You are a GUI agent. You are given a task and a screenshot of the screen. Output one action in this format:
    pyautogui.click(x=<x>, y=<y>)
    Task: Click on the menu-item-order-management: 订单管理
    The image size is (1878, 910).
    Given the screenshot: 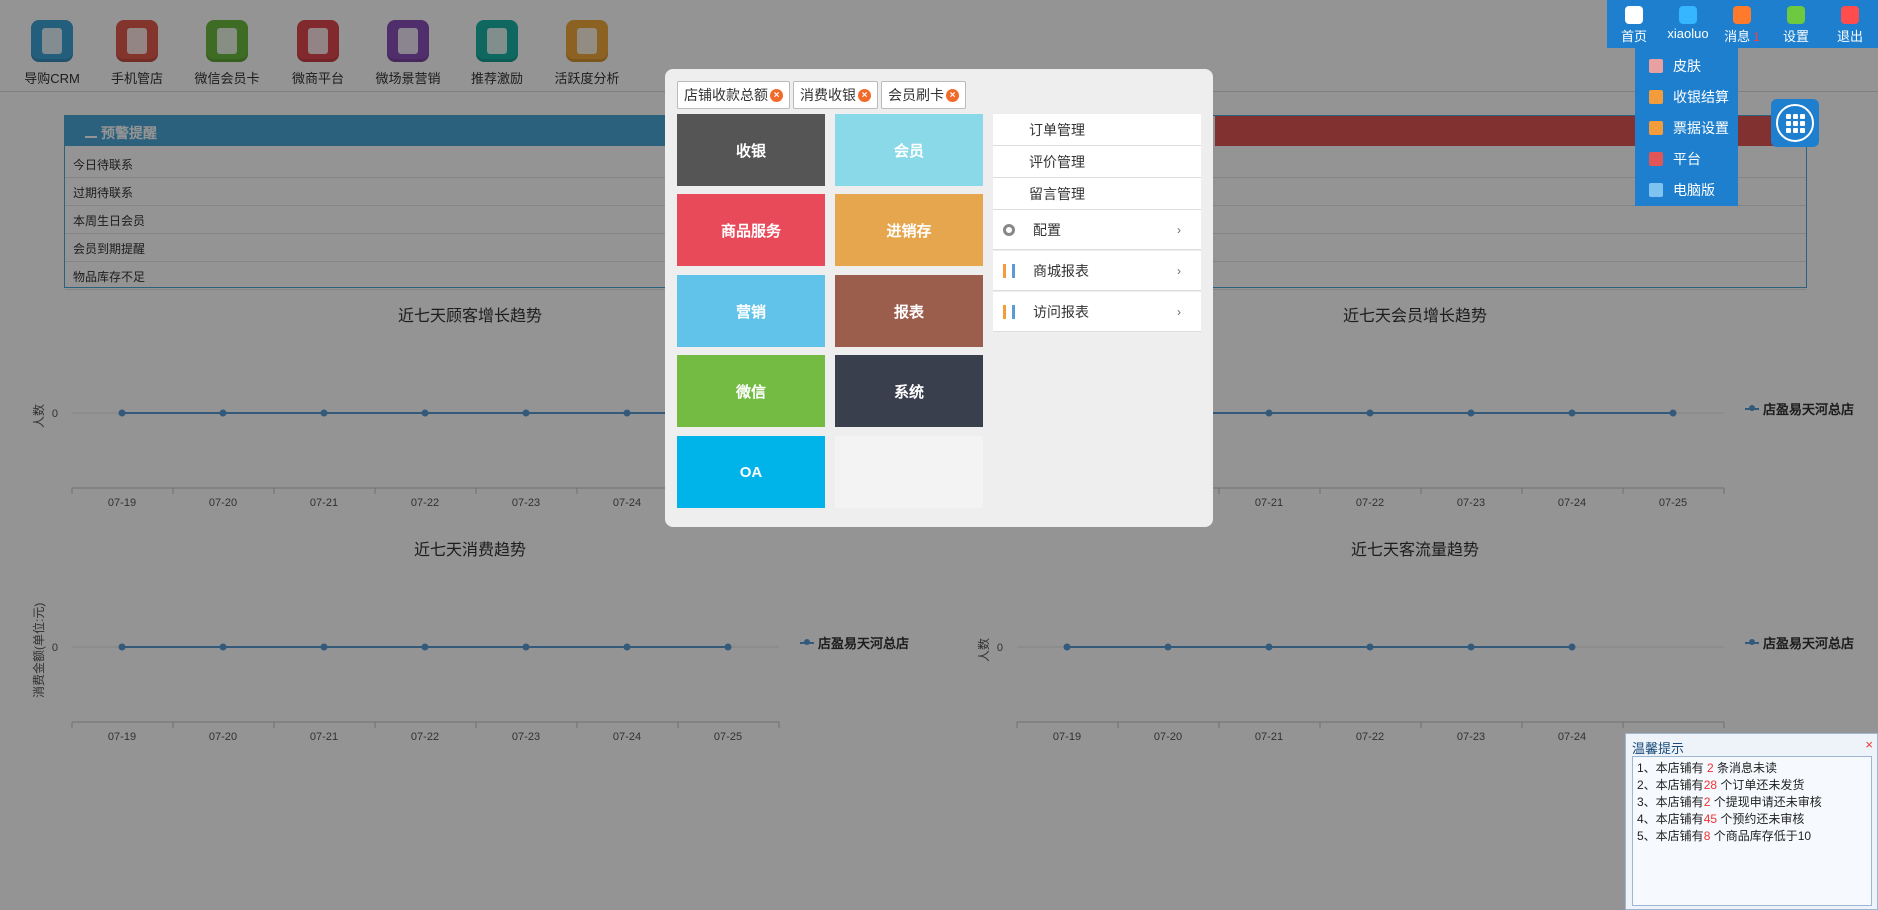 What is the action you would take?
    pyautogui.click(x=1097, y=130)
    